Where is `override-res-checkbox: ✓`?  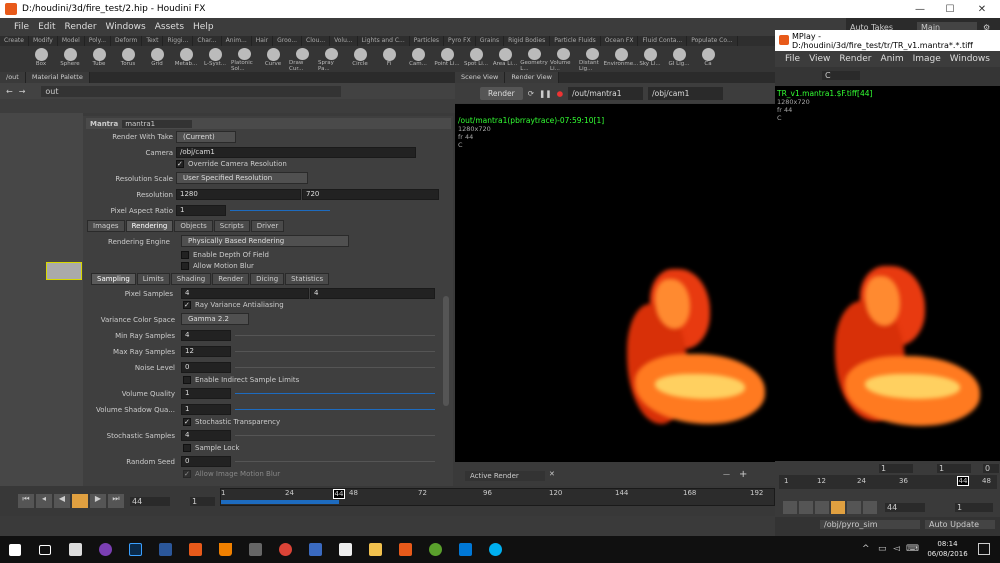
override-res-checkbox: ✓ is located at coordinates (180, 164).